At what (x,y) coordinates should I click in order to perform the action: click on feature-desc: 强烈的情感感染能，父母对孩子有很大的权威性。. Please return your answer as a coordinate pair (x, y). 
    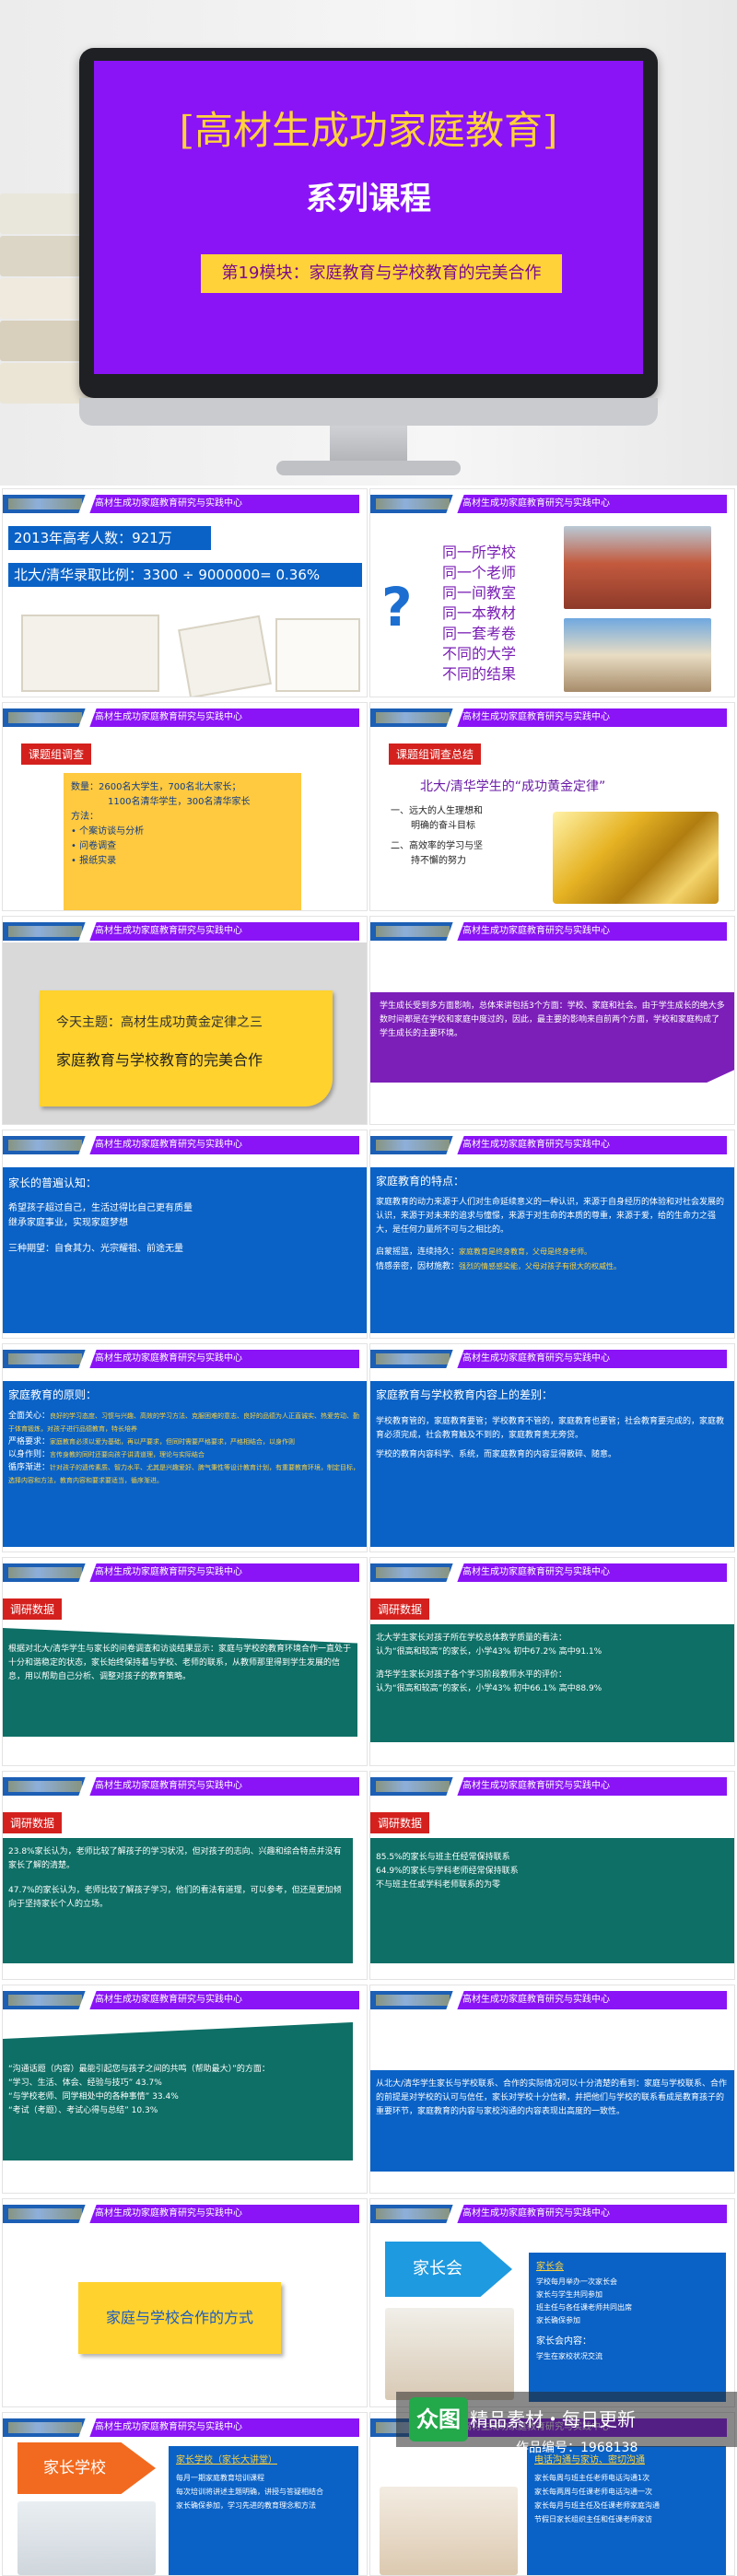
    Looking at the image, I should click on (540, 1266).